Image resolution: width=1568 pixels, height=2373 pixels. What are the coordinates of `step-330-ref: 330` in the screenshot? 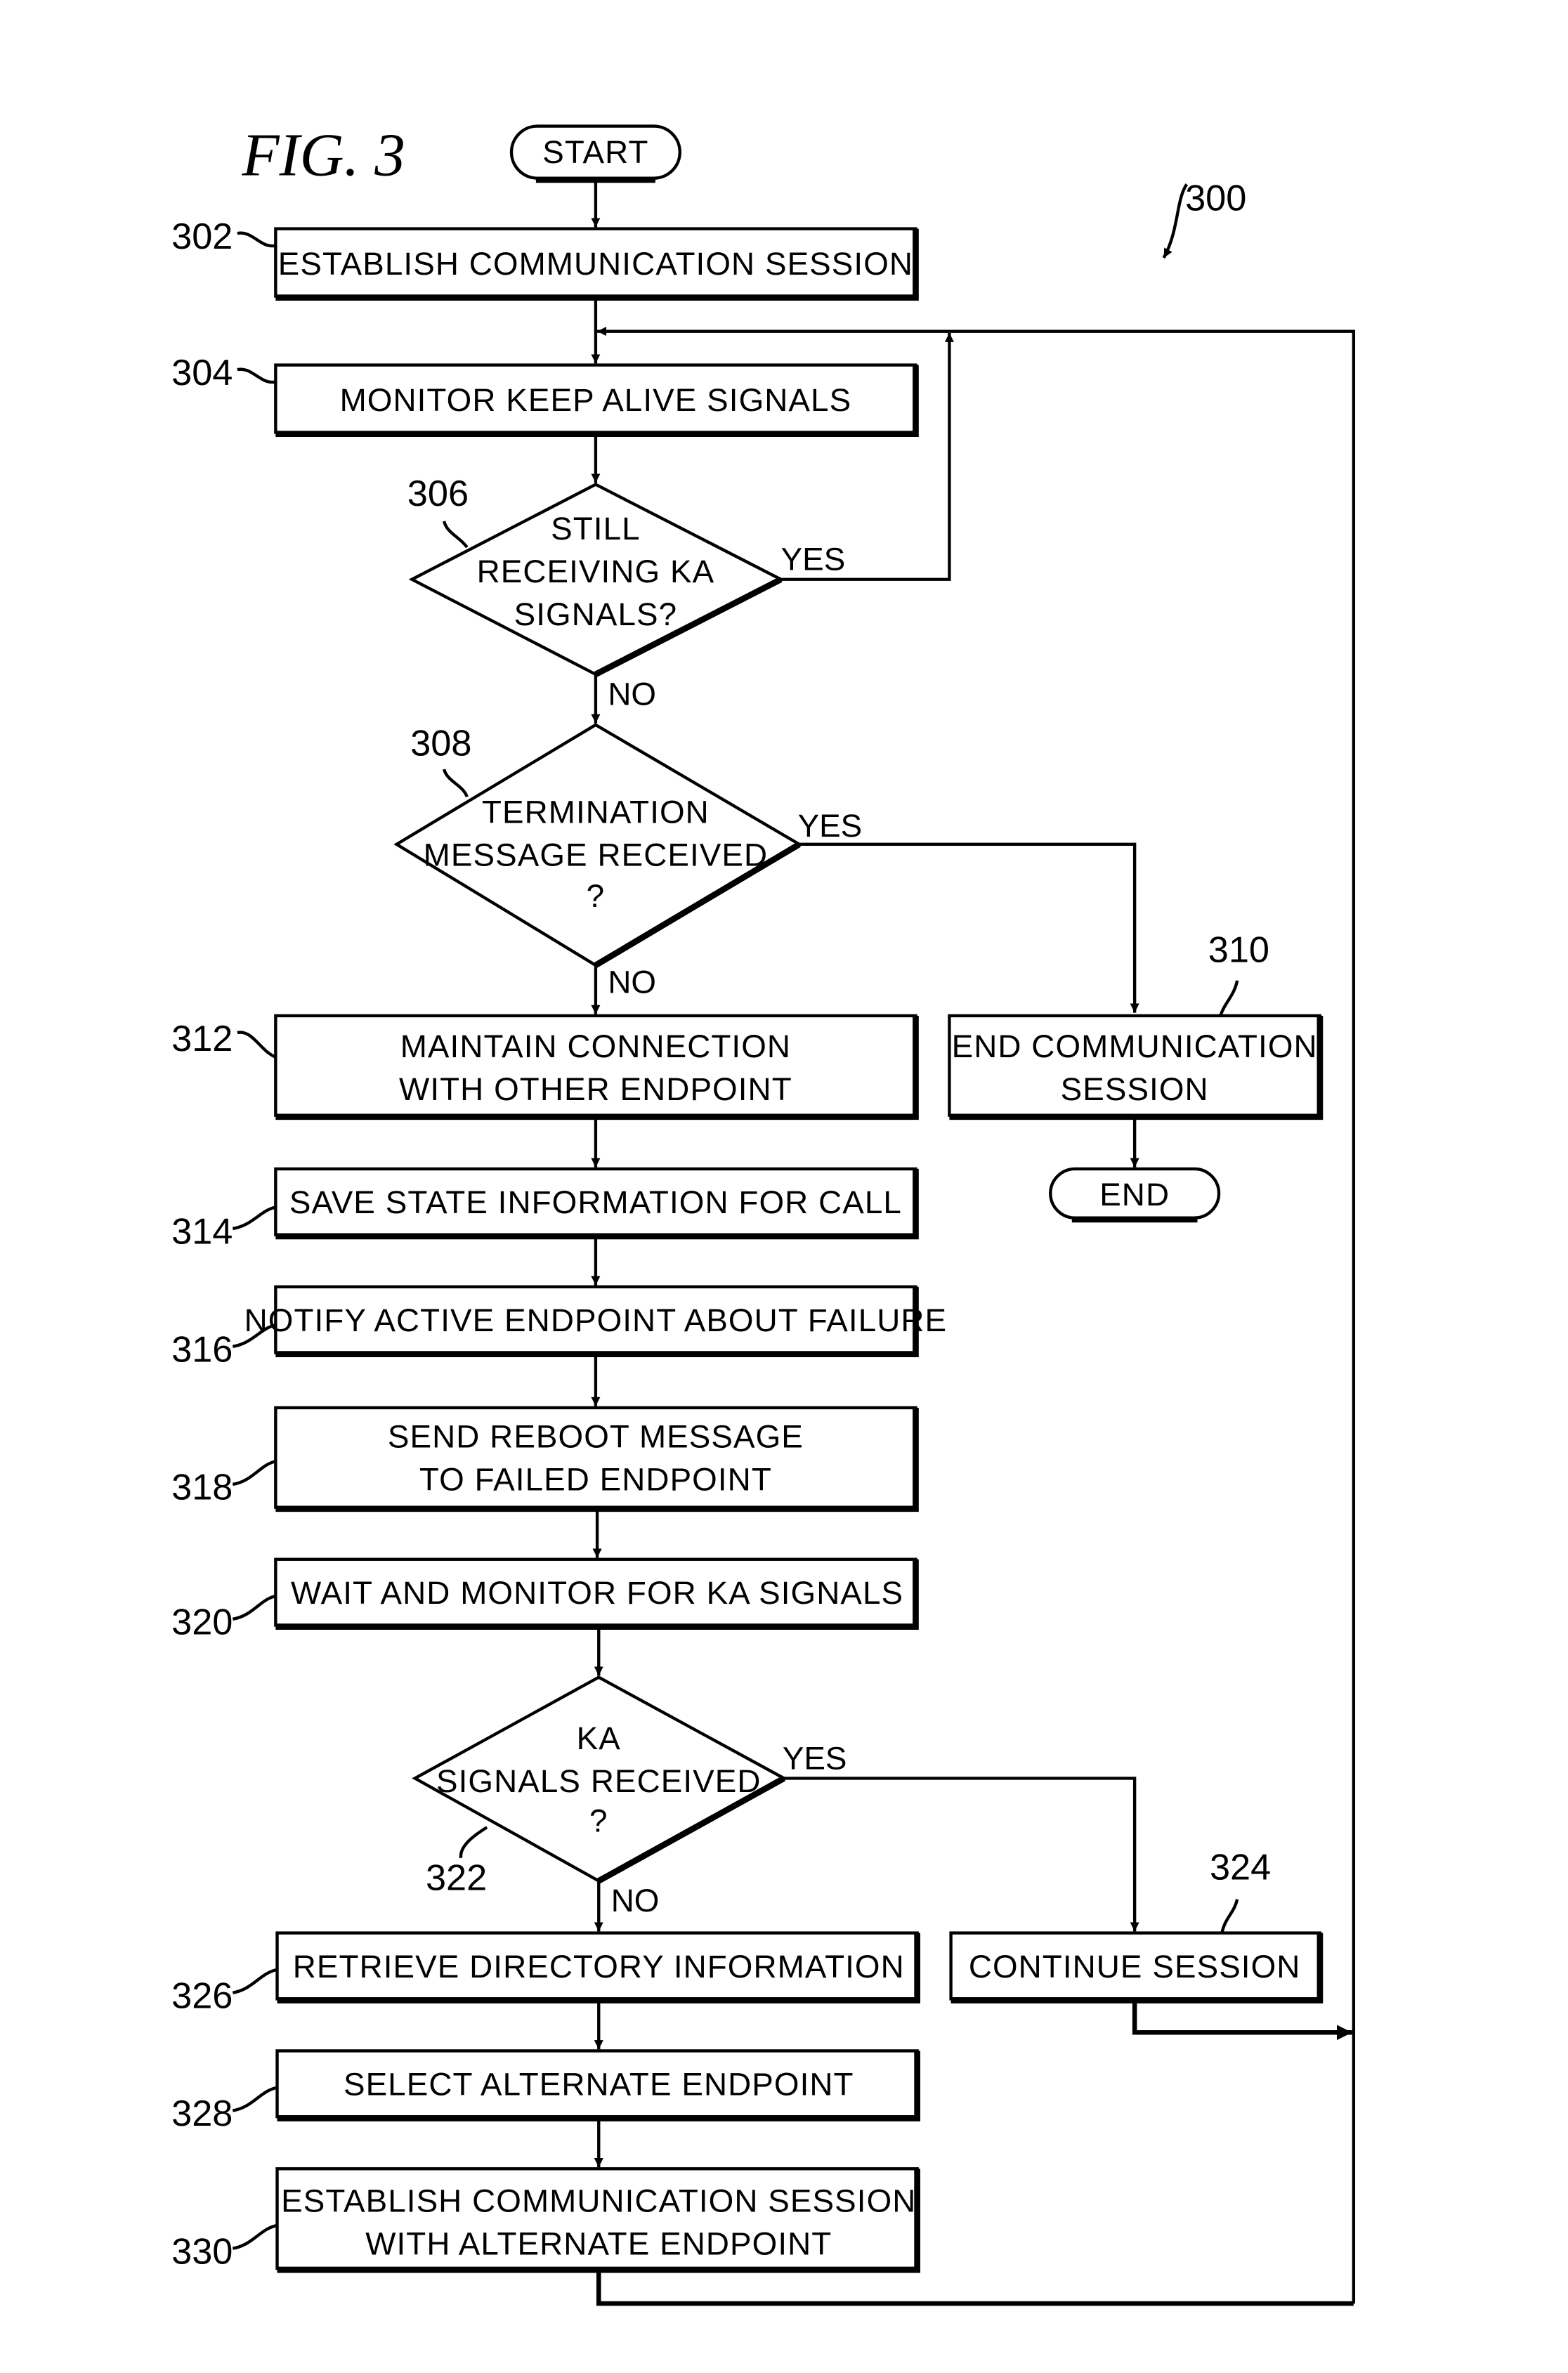 It's located at (202, 2251).